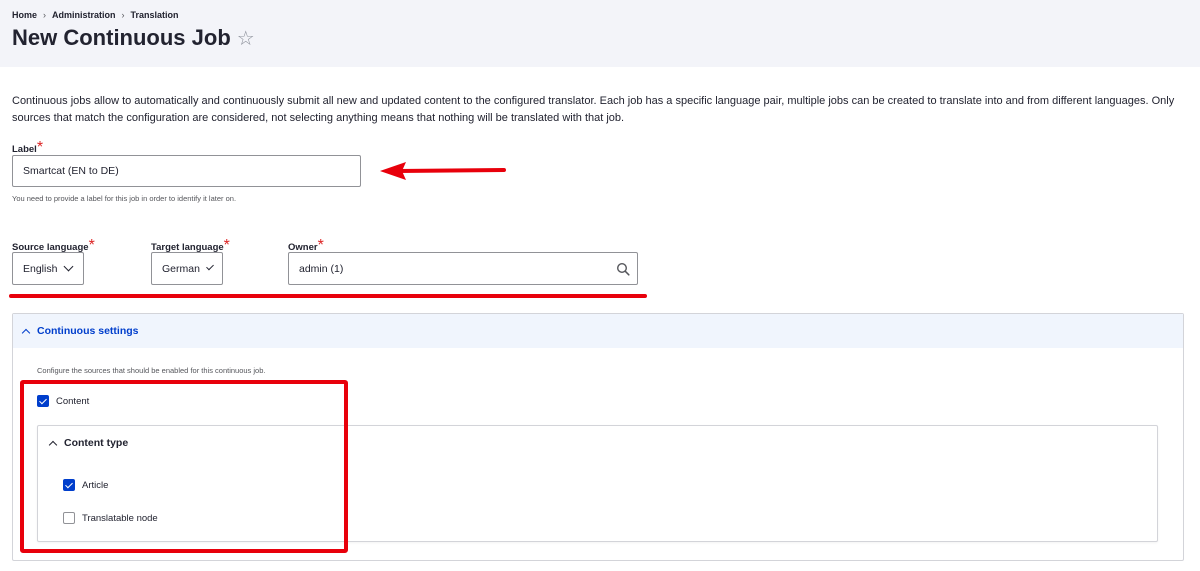 The height and width of the screenshot is (571, 1200). I want to click on continuous-settings-toggle: Continuous settings, so click(598, 331).